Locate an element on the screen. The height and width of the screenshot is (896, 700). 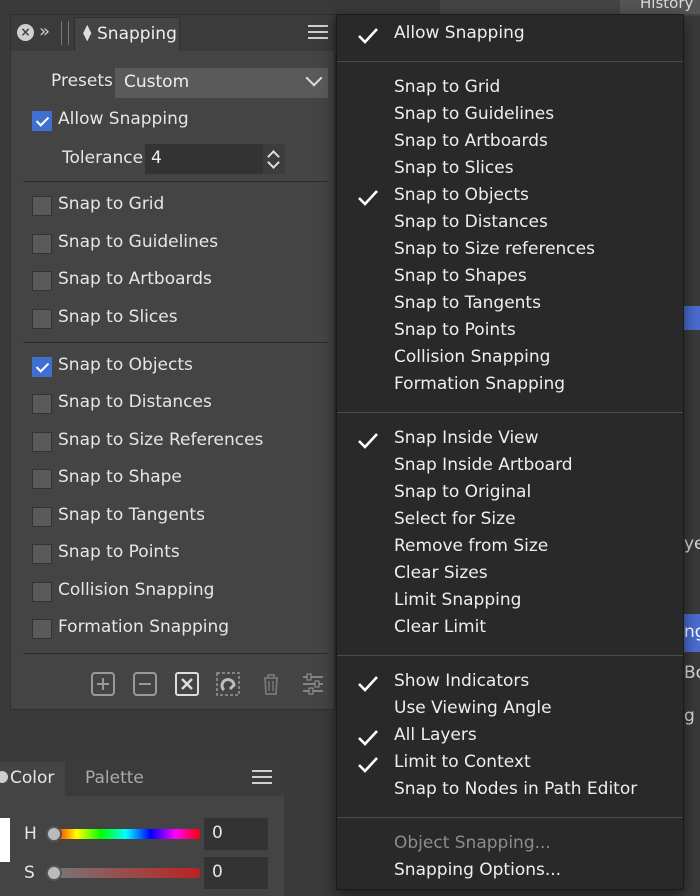
menu-item: Snap to Points is located at coordinates (455, 330).